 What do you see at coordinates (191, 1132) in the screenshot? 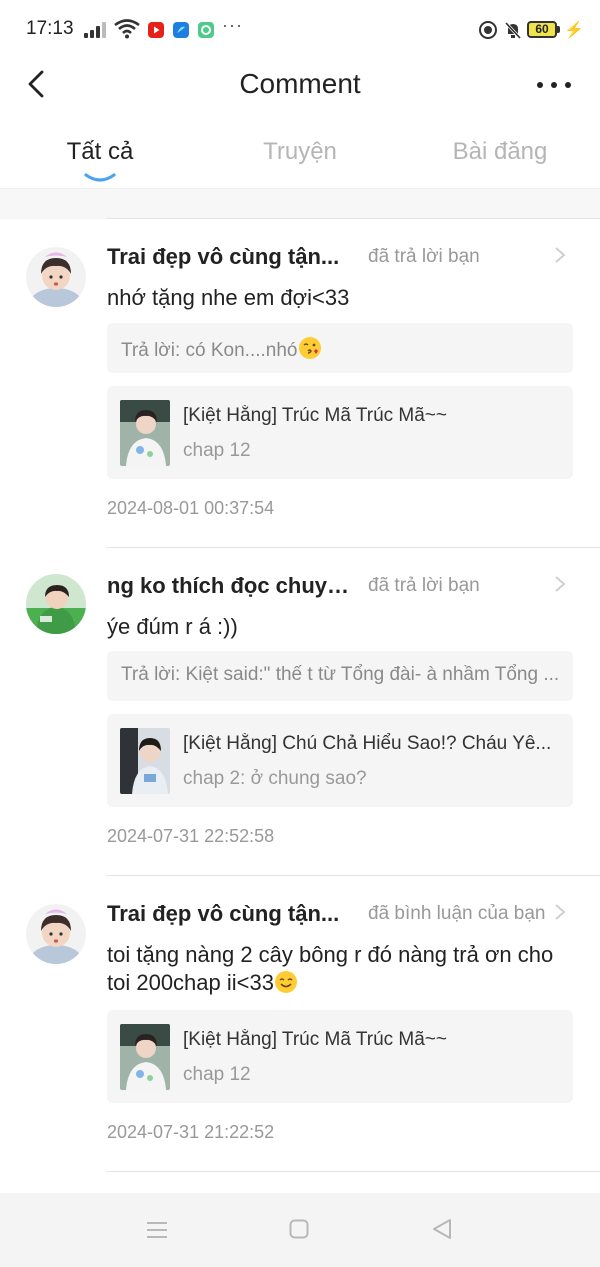
I see `comment-timestamp: 2024-07-31 21:22:52` at bounding box center [191, 1132].